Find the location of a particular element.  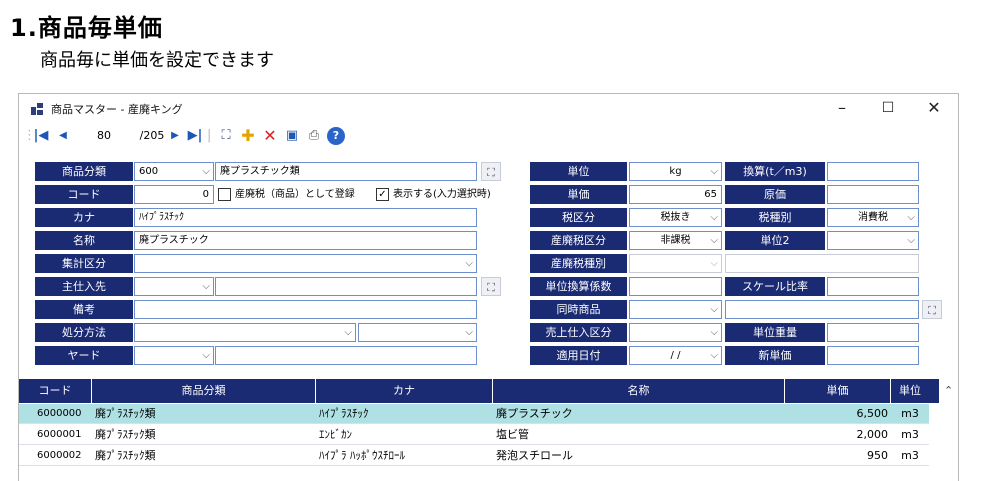

zeiku-label: 税区分 is located at coordinates (578, 217).